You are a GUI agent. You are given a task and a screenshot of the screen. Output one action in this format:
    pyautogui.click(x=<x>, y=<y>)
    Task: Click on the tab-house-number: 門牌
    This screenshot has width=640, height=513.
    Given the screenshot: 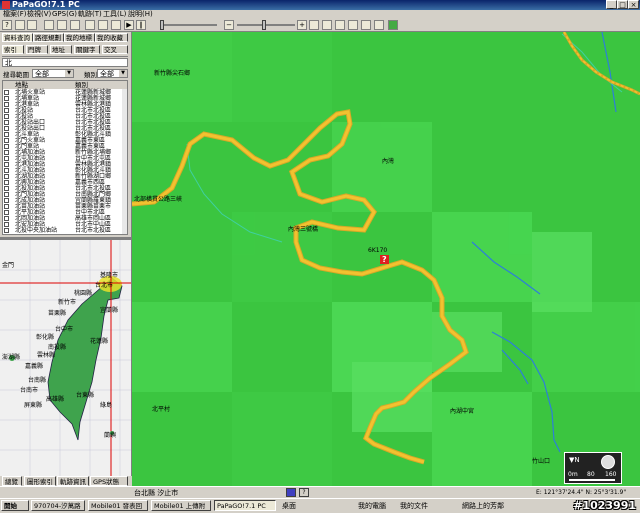 What is the action you would take?
    pyautogui.click(x=37, y=49)
    